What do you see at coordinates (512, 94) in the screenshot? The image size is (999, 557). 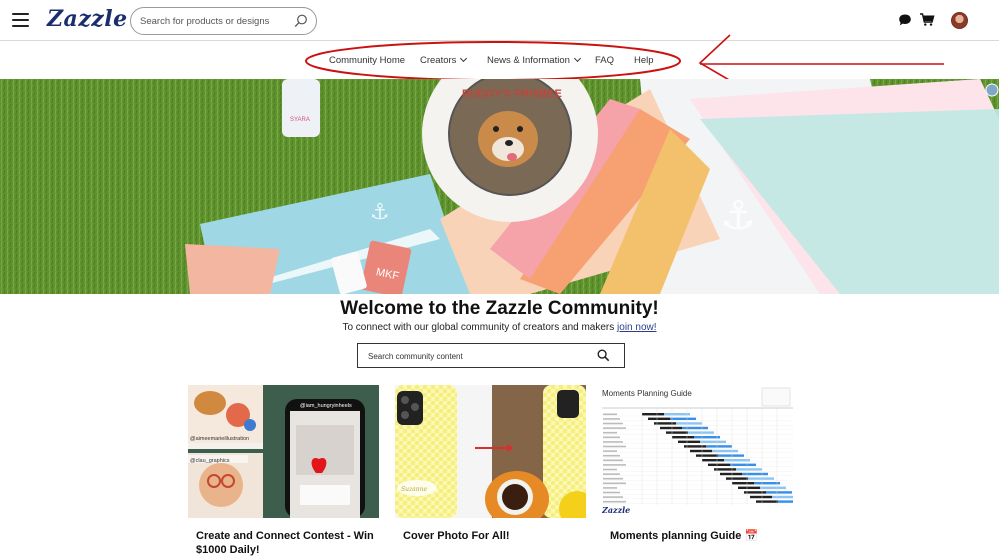 I see `frisbee-text: BUDDY'S FRISBEE` at bounding box center [512, 94].